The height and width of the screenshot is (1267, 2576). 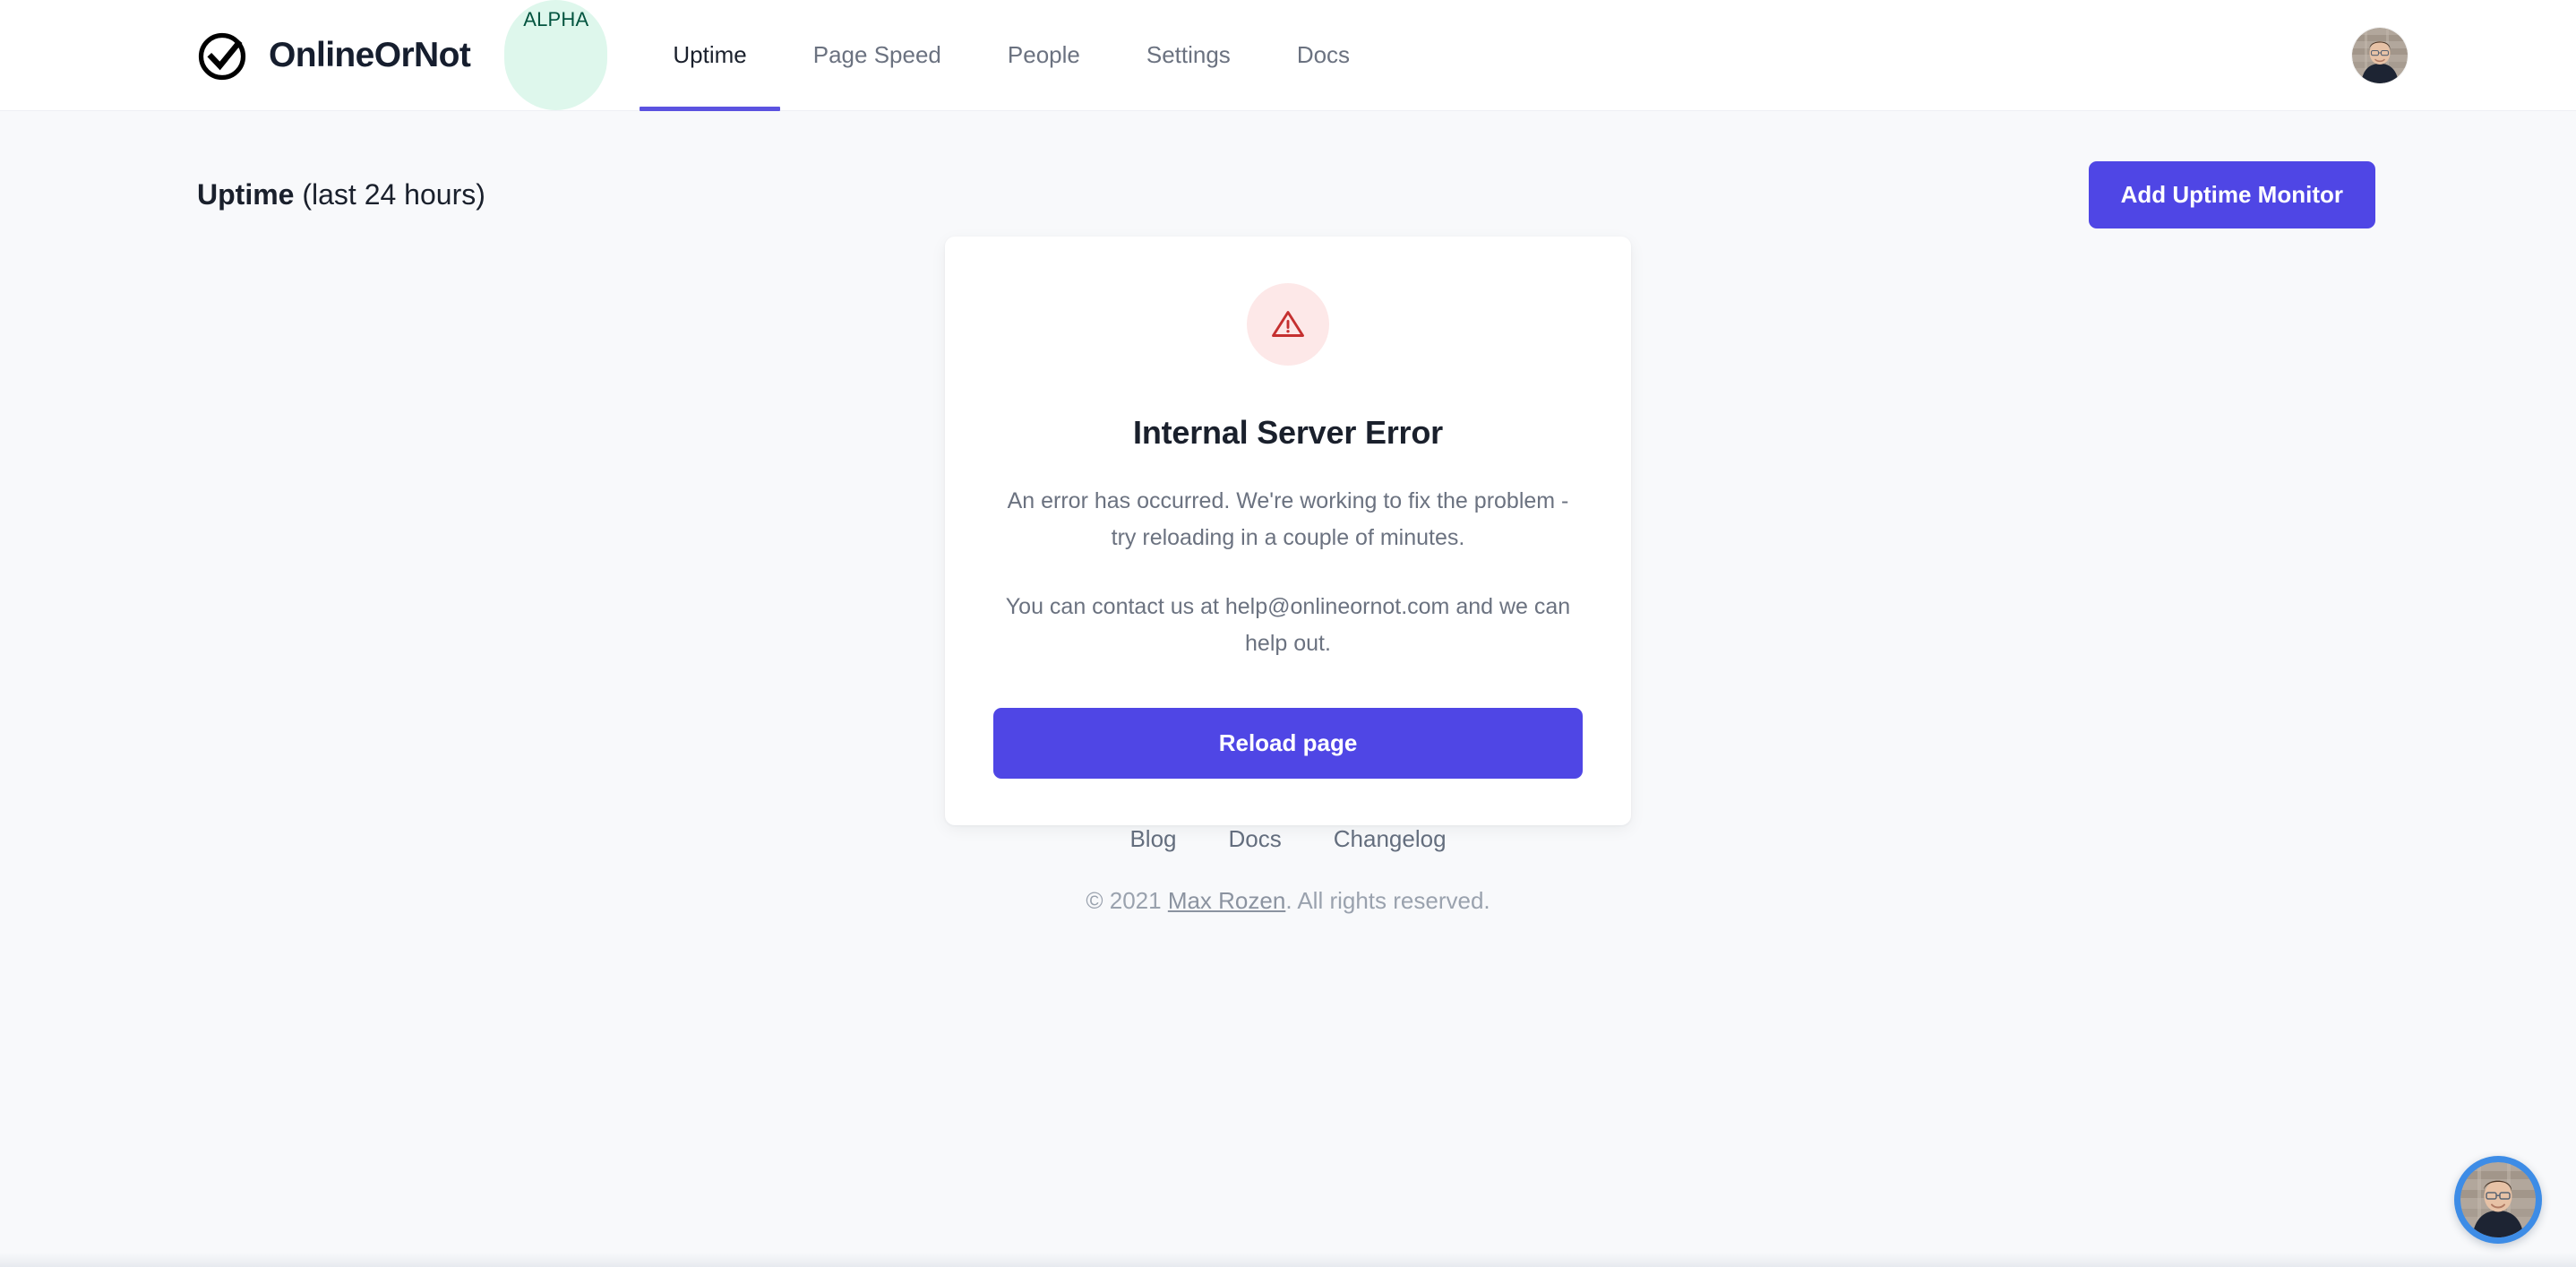 I want to click on footer-links: Blog Docs Changelog, so click(x=1288, y=839).